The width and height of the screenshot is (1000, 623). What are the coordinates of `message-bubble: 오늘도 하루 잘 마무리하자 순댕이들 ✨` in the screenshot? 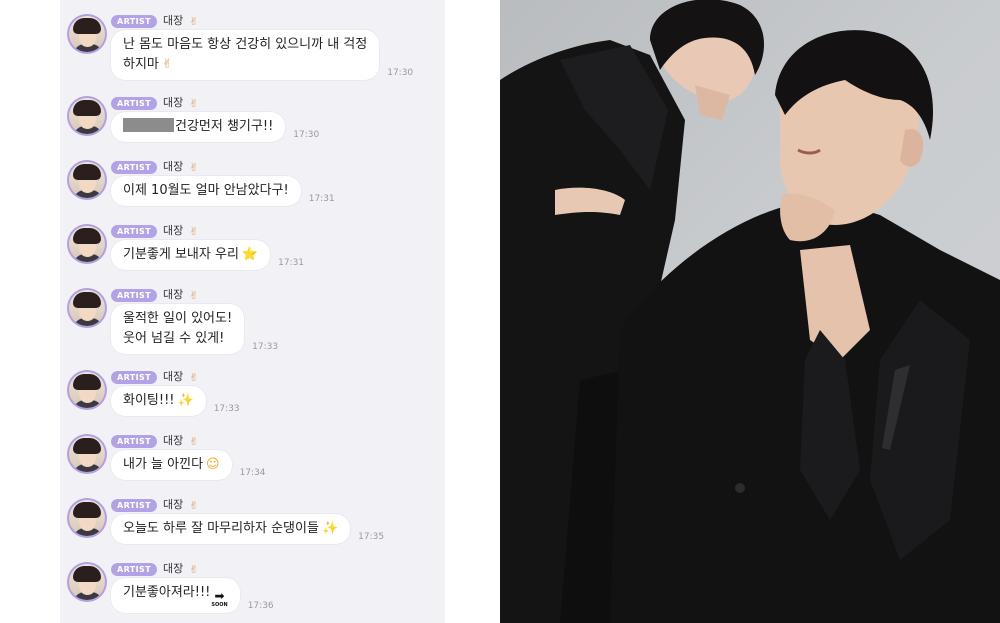 It's located at (231, 529).